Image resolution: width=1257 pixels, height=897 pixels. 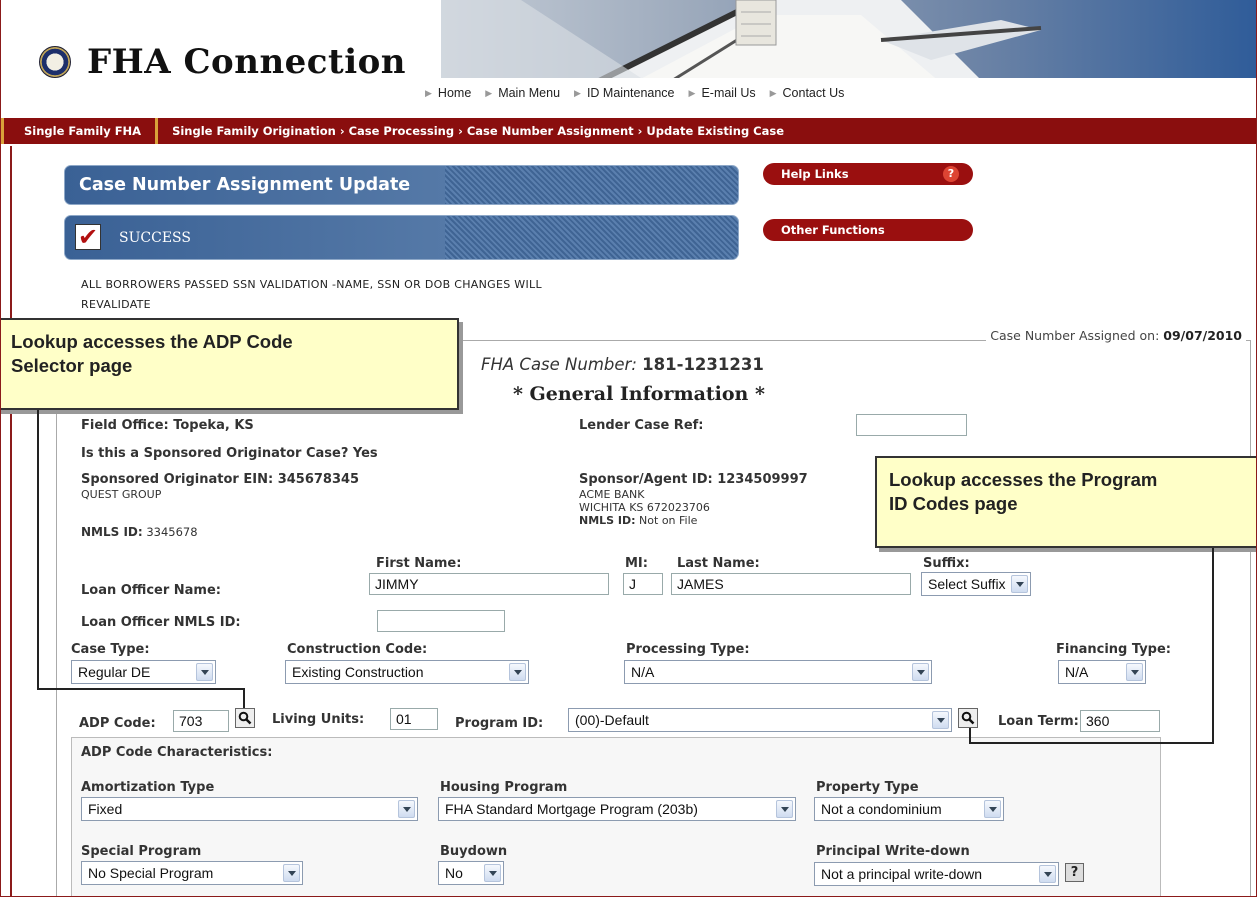 I want to click on nav-email-us: ▶ E-mail Us, so click(x=722, y=93).